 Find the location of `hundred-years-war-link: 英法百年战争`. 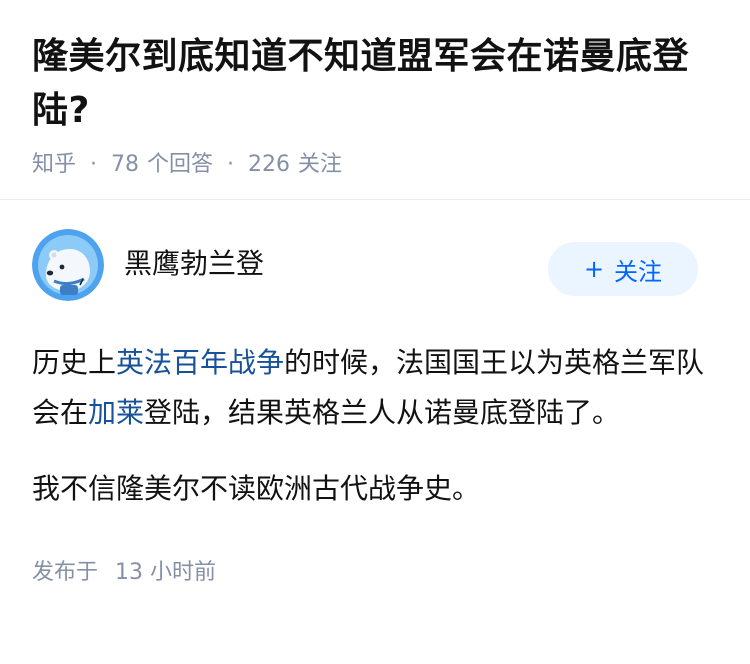

hundred-years-war-link: 英法百年战争 is located at coordinates (200, 362).